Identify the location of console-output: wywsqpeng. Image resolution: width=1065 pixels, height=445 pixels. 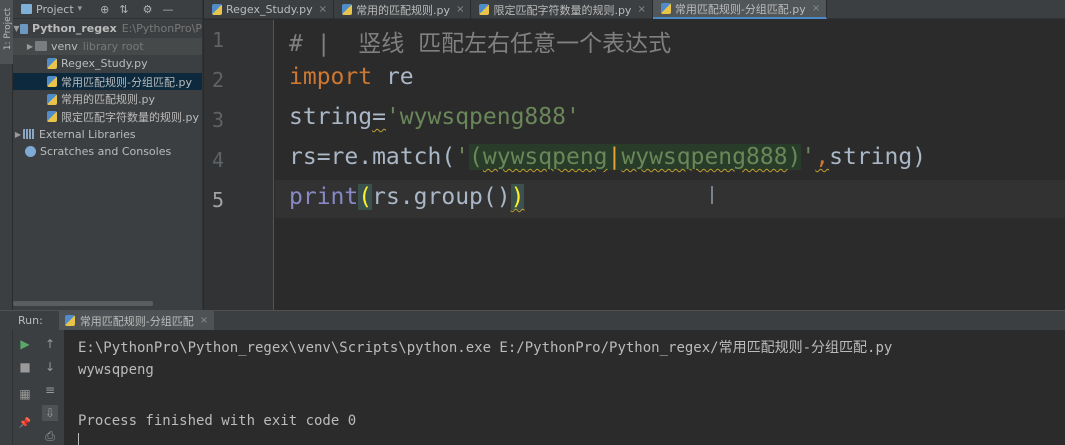
(116, 370).